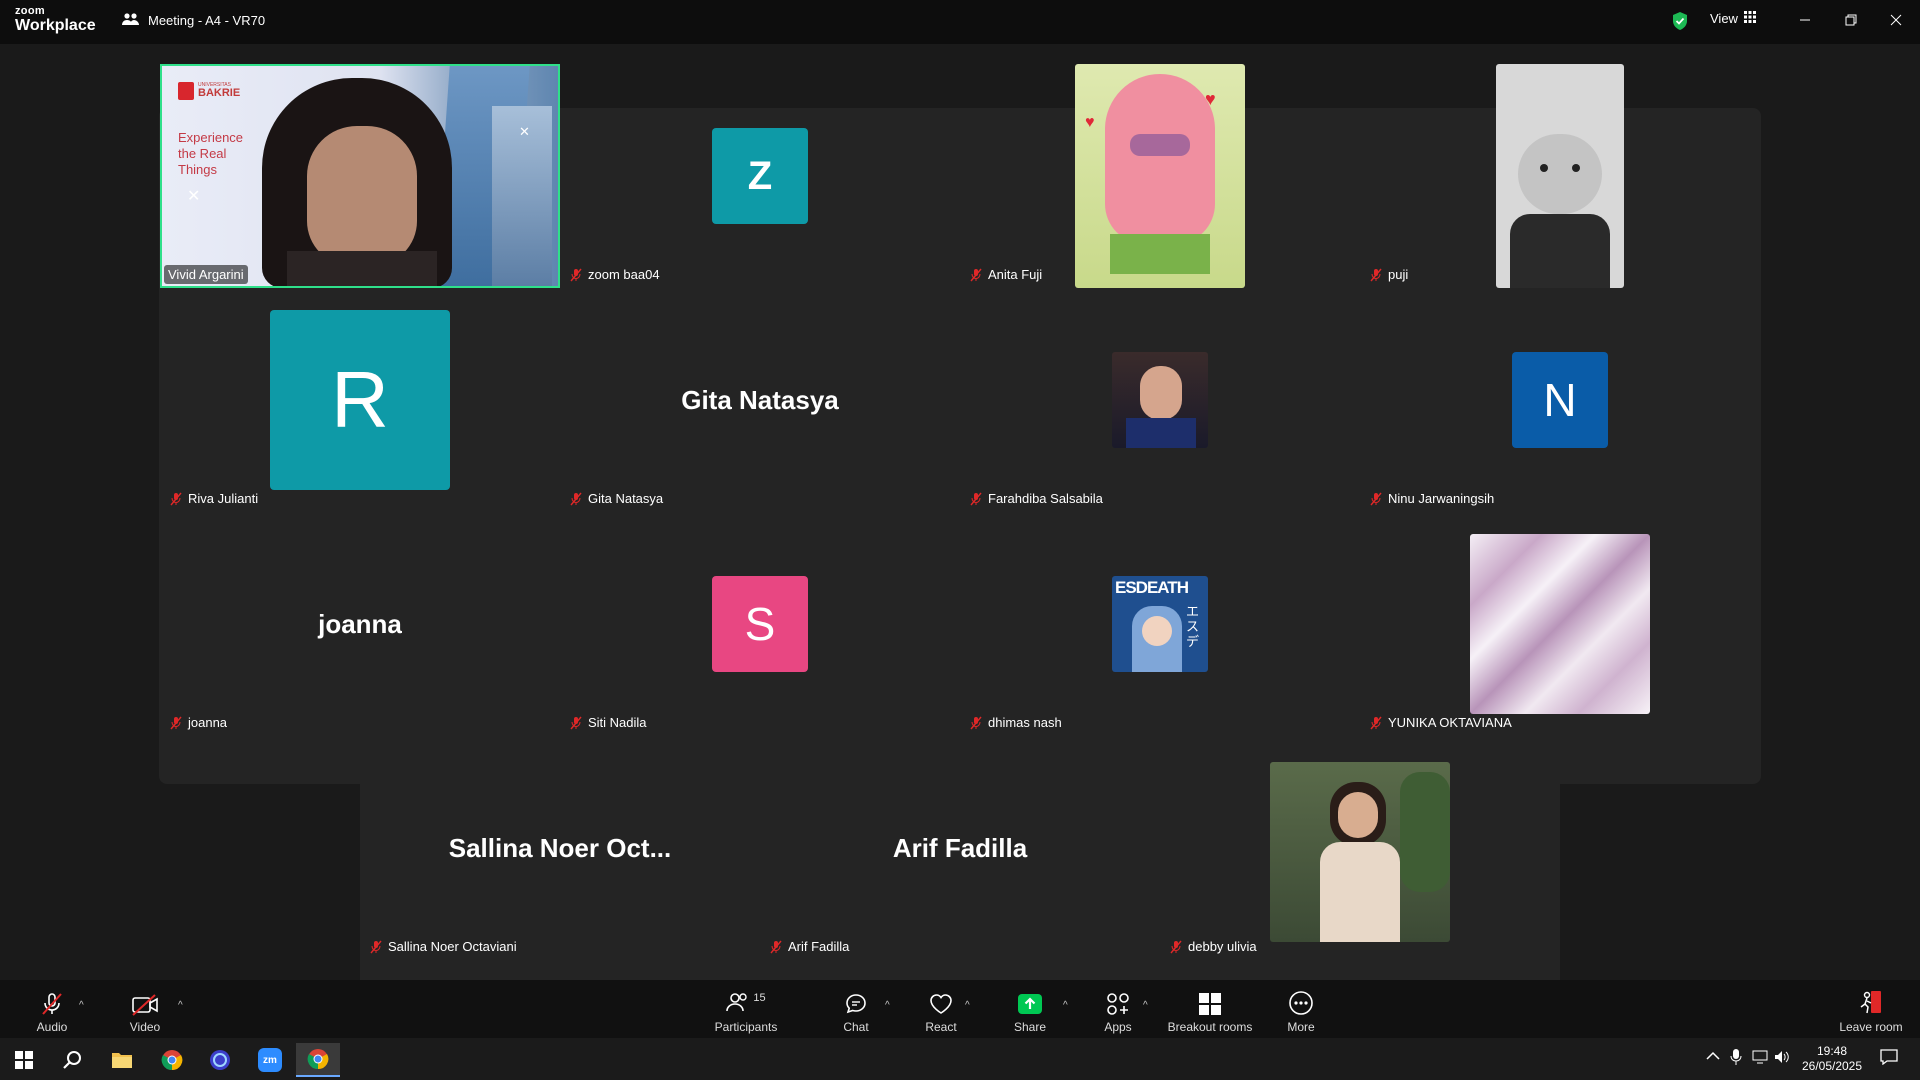 This screenshot has height=1080, width=1920. Describe the element at coordinates (55, 19) in the screenshot. I see `zoom-logo: zoom Workplace` at that location.